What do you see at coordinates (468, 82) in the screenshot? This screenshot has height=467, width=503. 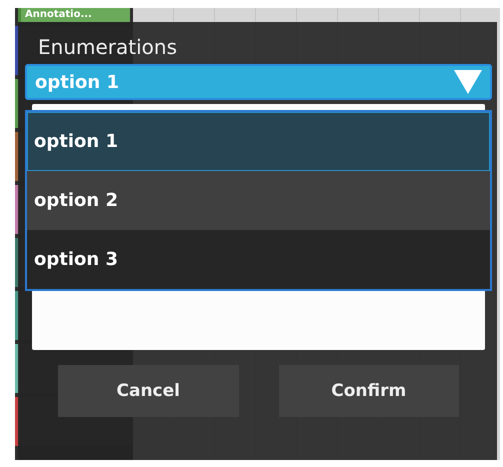 I see `dropdown-arrow-icon` at bounding box center [468, 82].